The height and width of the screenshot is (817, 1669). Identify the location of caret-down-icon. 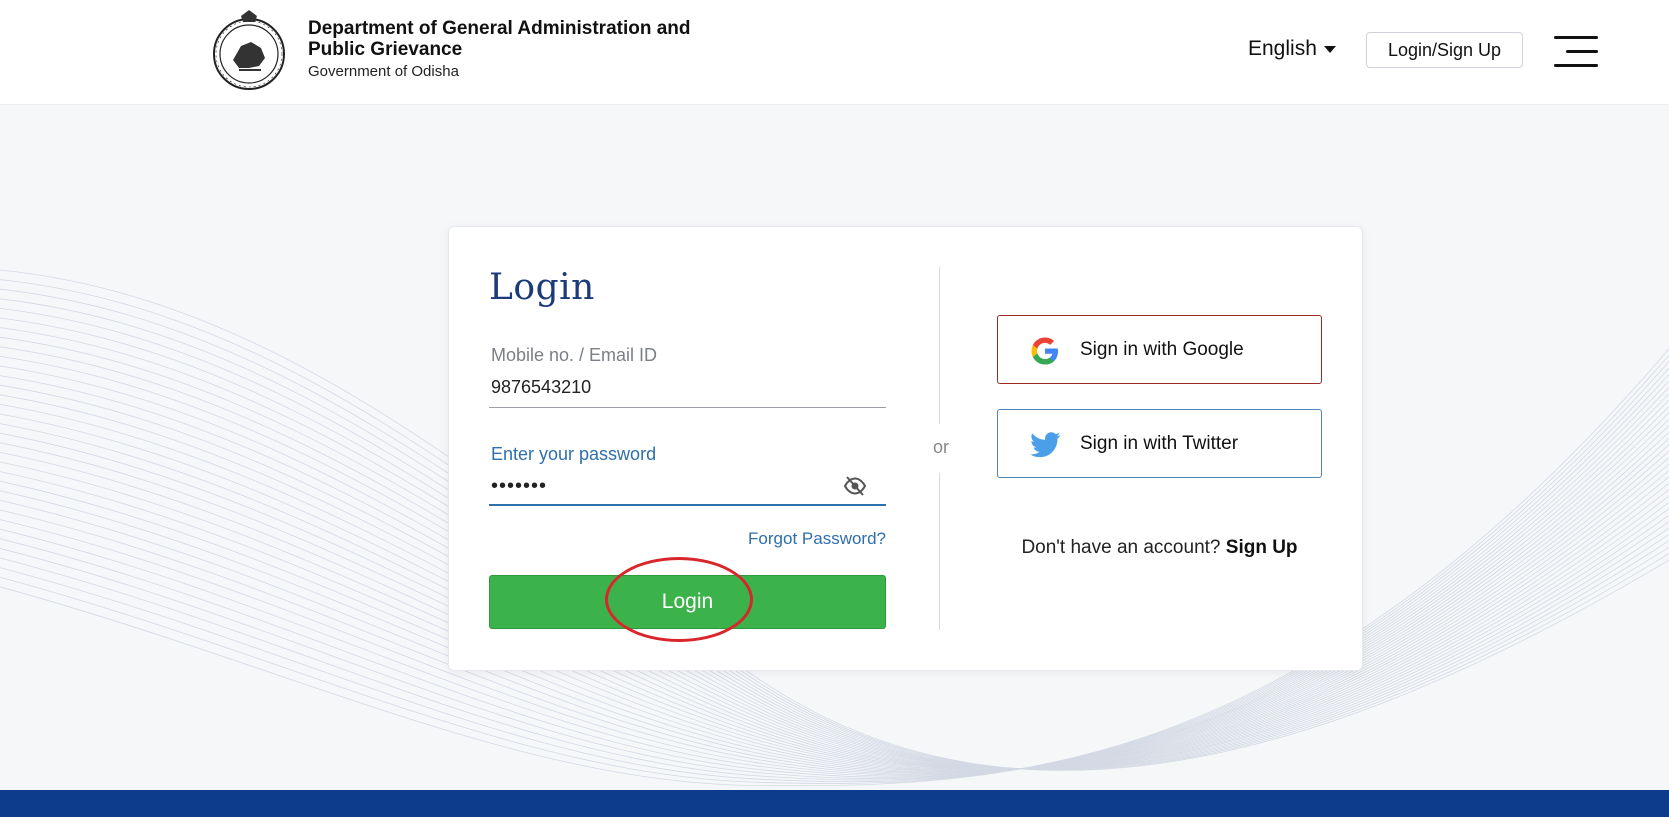
(1329, 49).